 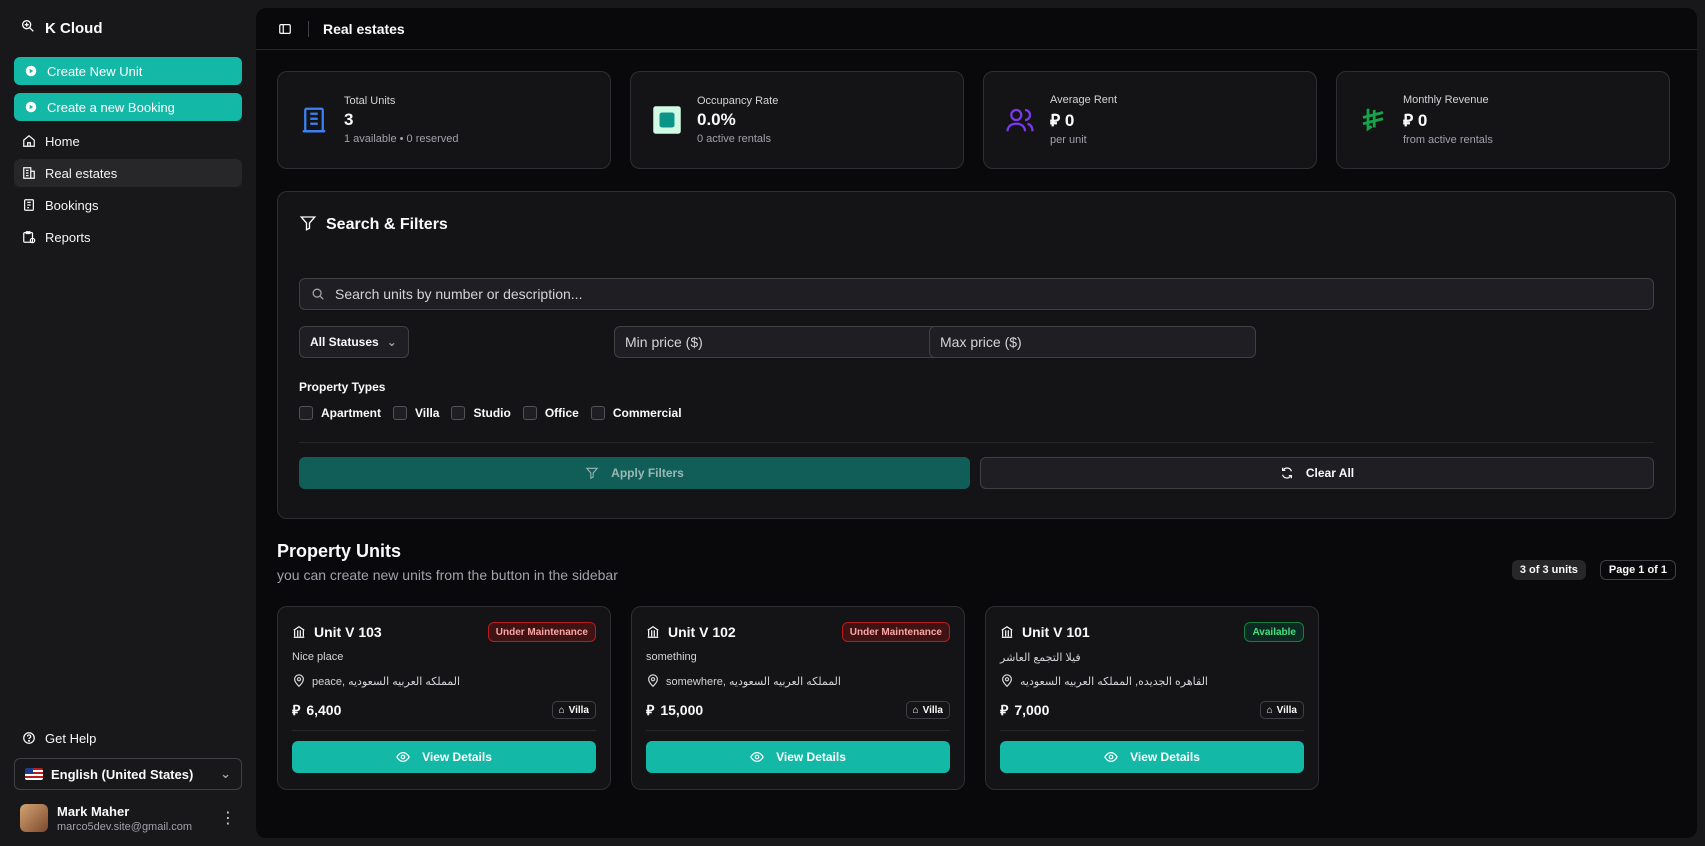 I want to click on sidebar-item-bookings: Bookings, so click(x=128, y=205).